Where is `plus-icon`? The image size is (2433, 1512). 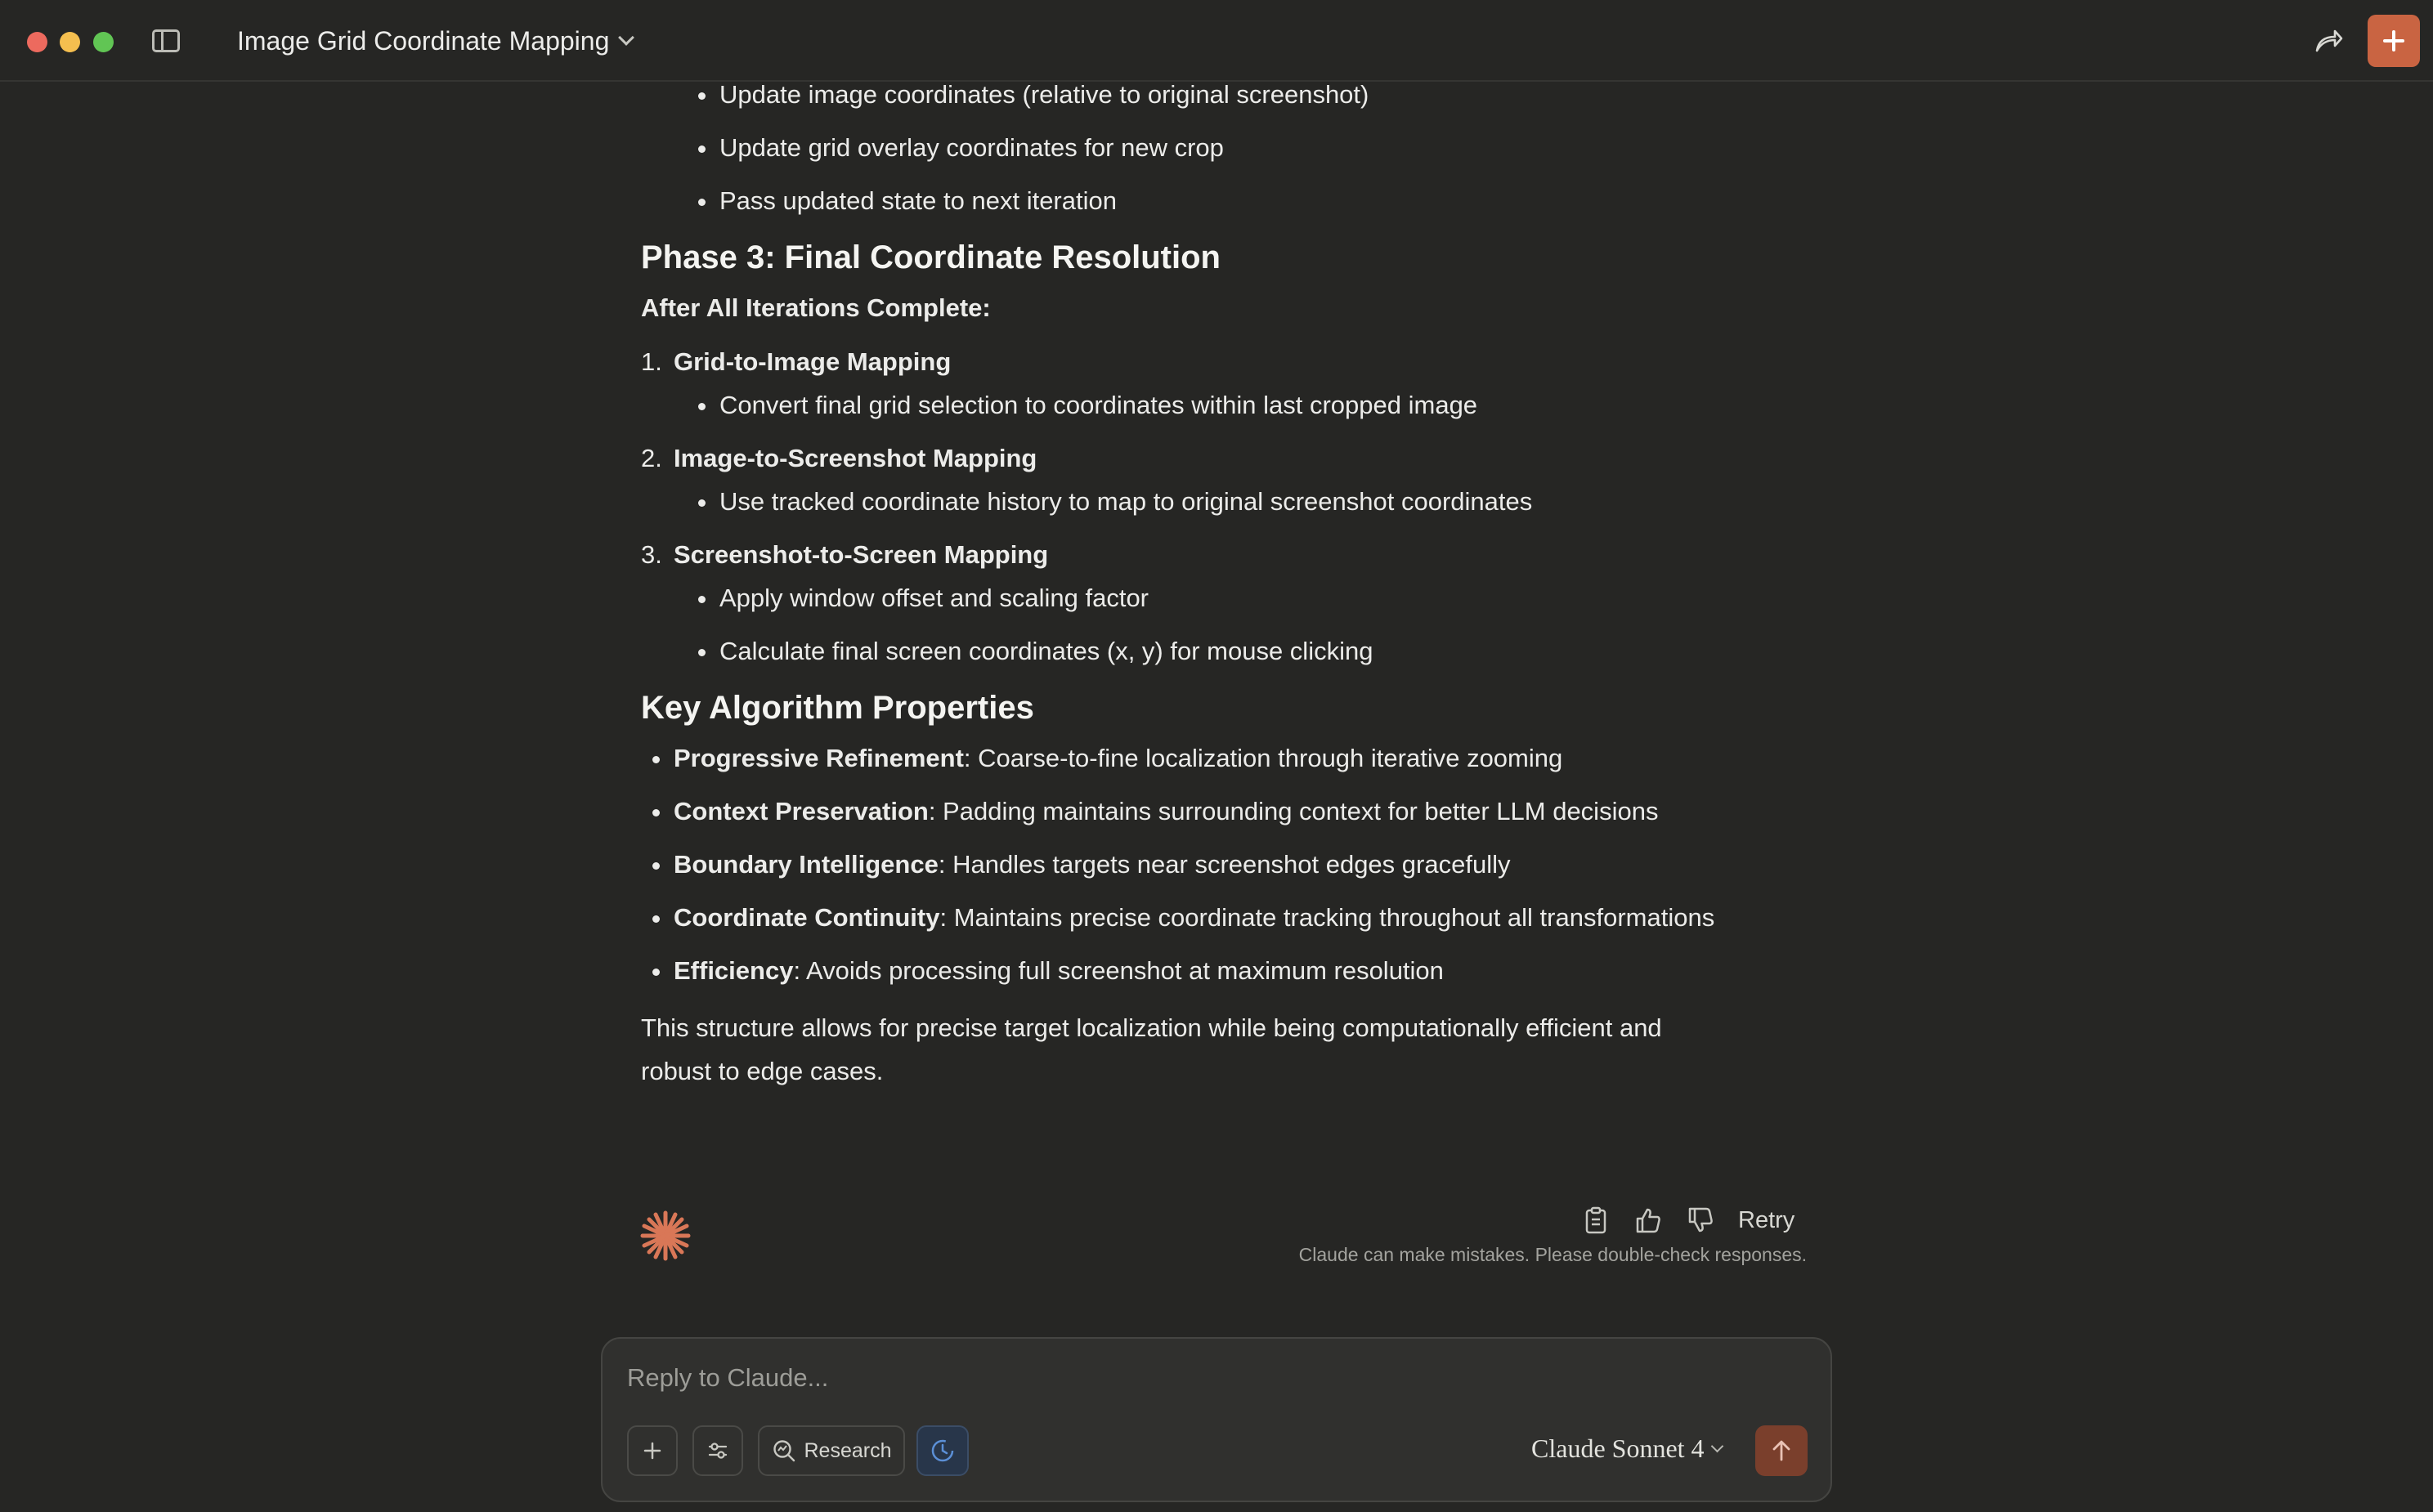
plus-icon is located at coordinates (652, 1451).